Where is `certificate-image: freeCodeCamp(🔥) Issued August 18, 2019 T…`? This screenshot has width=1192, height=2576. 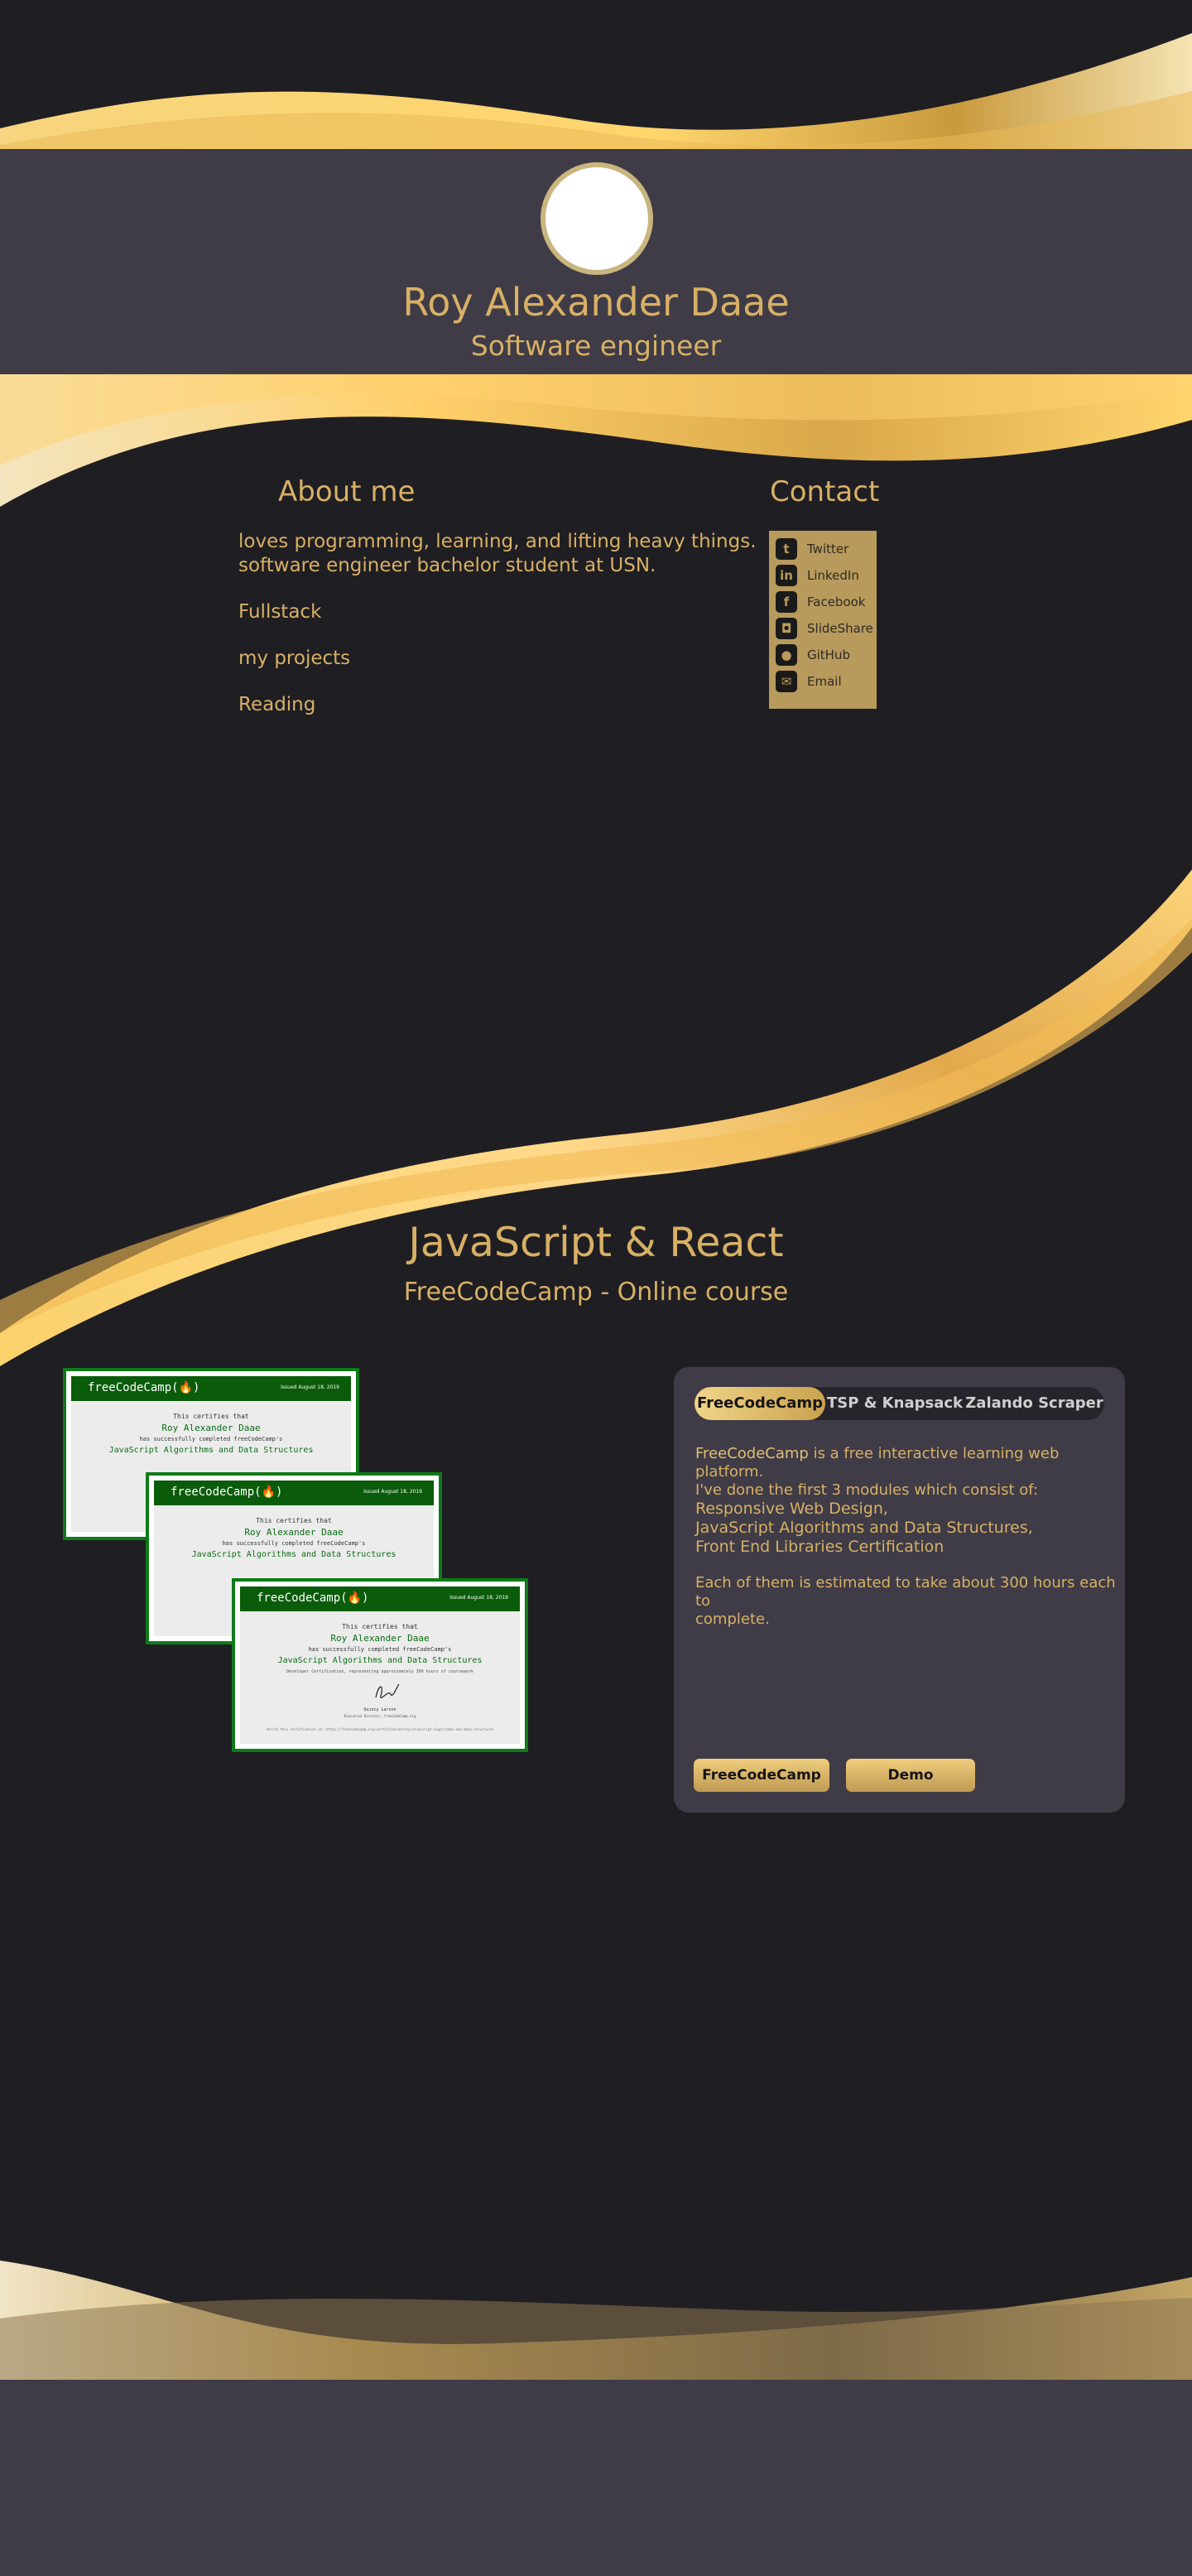
certificate-image: freeCodeCamp(🔥) Issued August 18, 2019 T… is located at coordinates (380, 1665).